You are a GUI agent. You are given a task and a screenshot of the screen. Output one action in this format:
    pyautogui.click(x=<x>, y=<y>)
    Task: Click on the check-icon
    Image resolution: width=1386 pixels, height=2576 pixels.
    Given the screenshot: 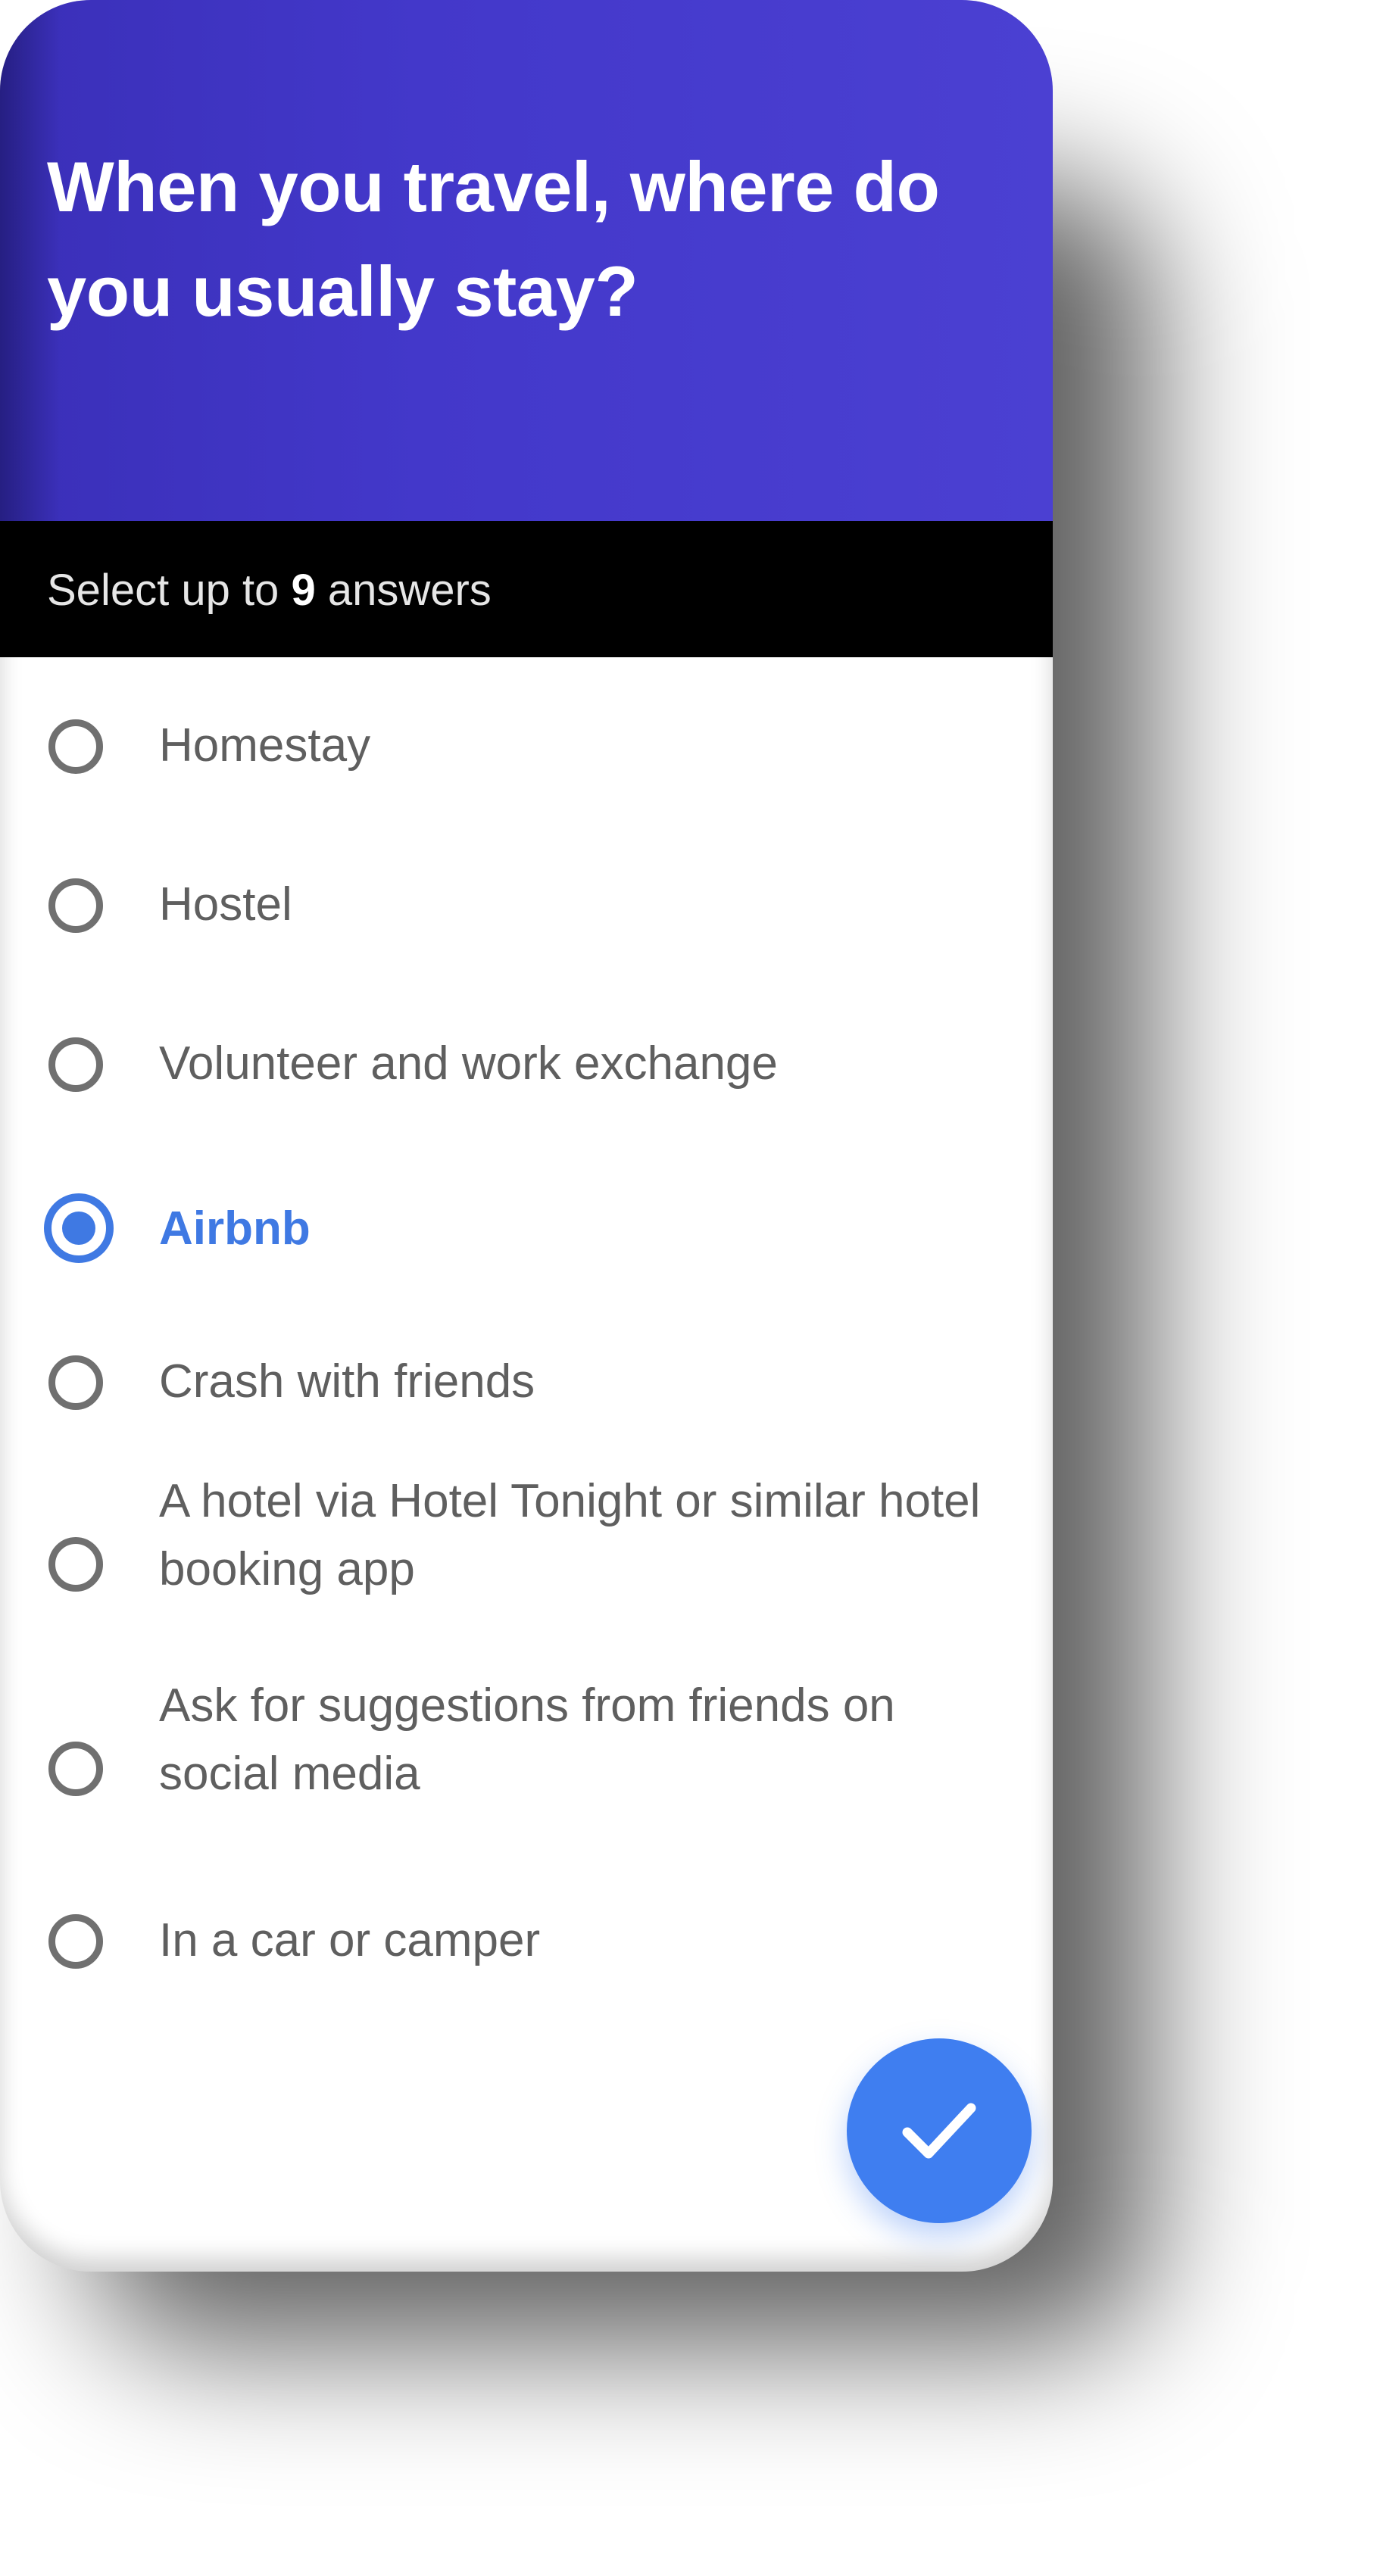 What is the action you would take?
    pyautogui.click(x=939, y=2131)
    